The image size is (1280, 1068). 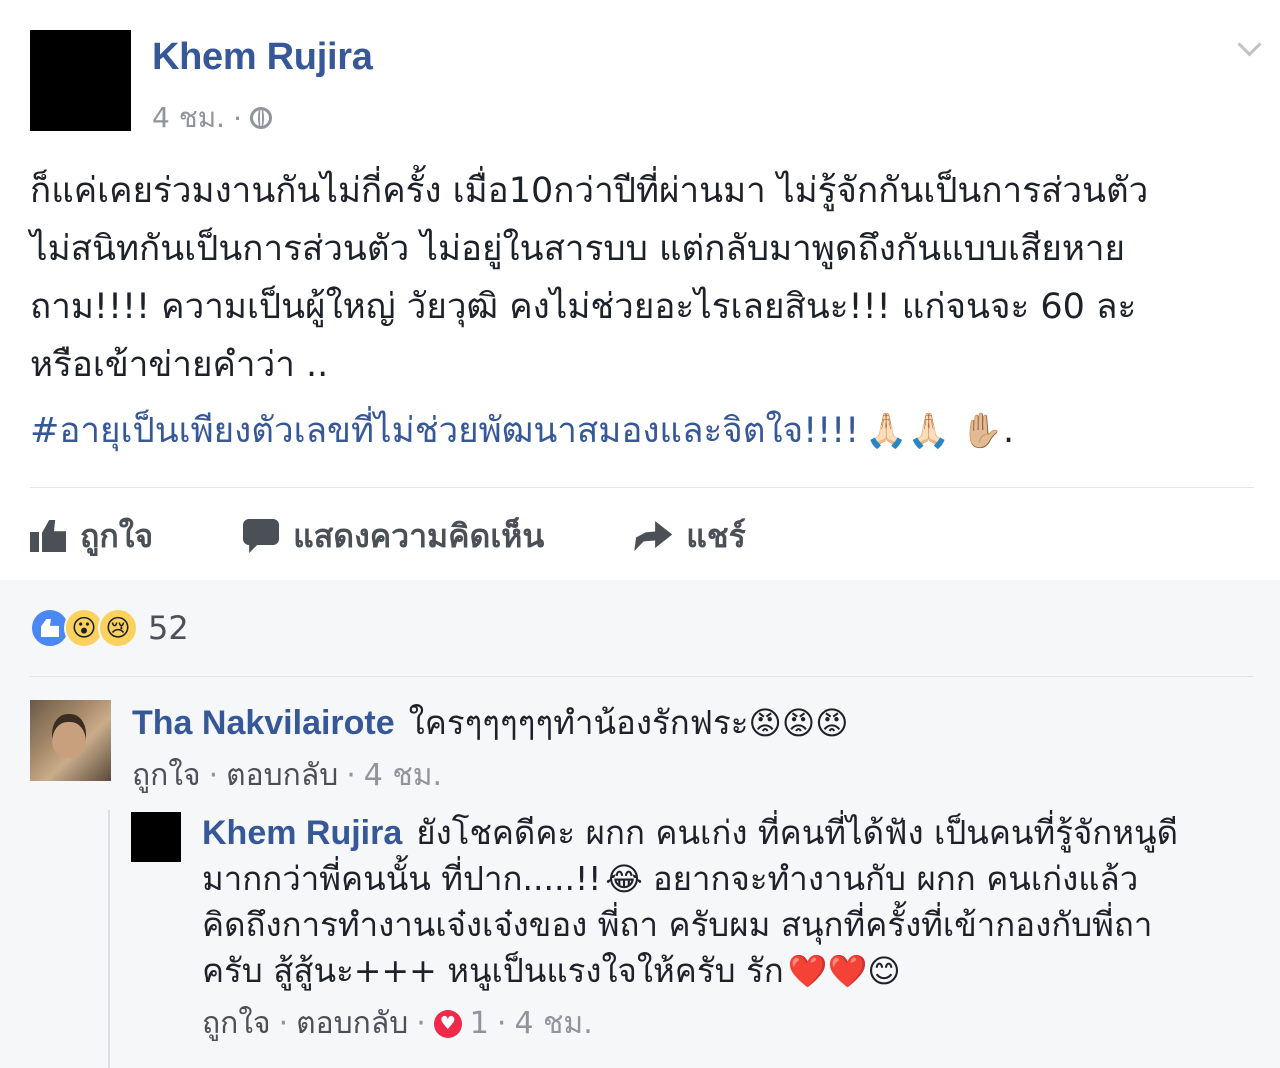 I want to click on comment-timestamp: 4 ชม., so click(x=403, y=775).